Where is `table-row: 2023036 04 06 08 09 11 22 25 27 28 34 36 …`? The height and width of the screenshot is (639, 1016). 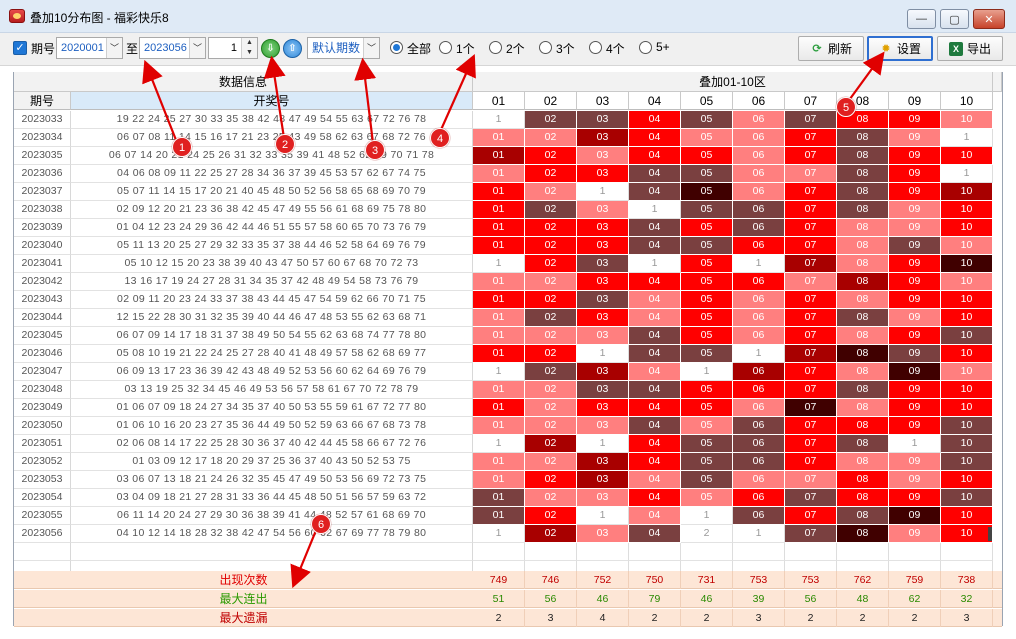
table-row: 2023036 04 06 08 09 11 22 25 27 28 34 36 … is located at coordinates (508, 174).